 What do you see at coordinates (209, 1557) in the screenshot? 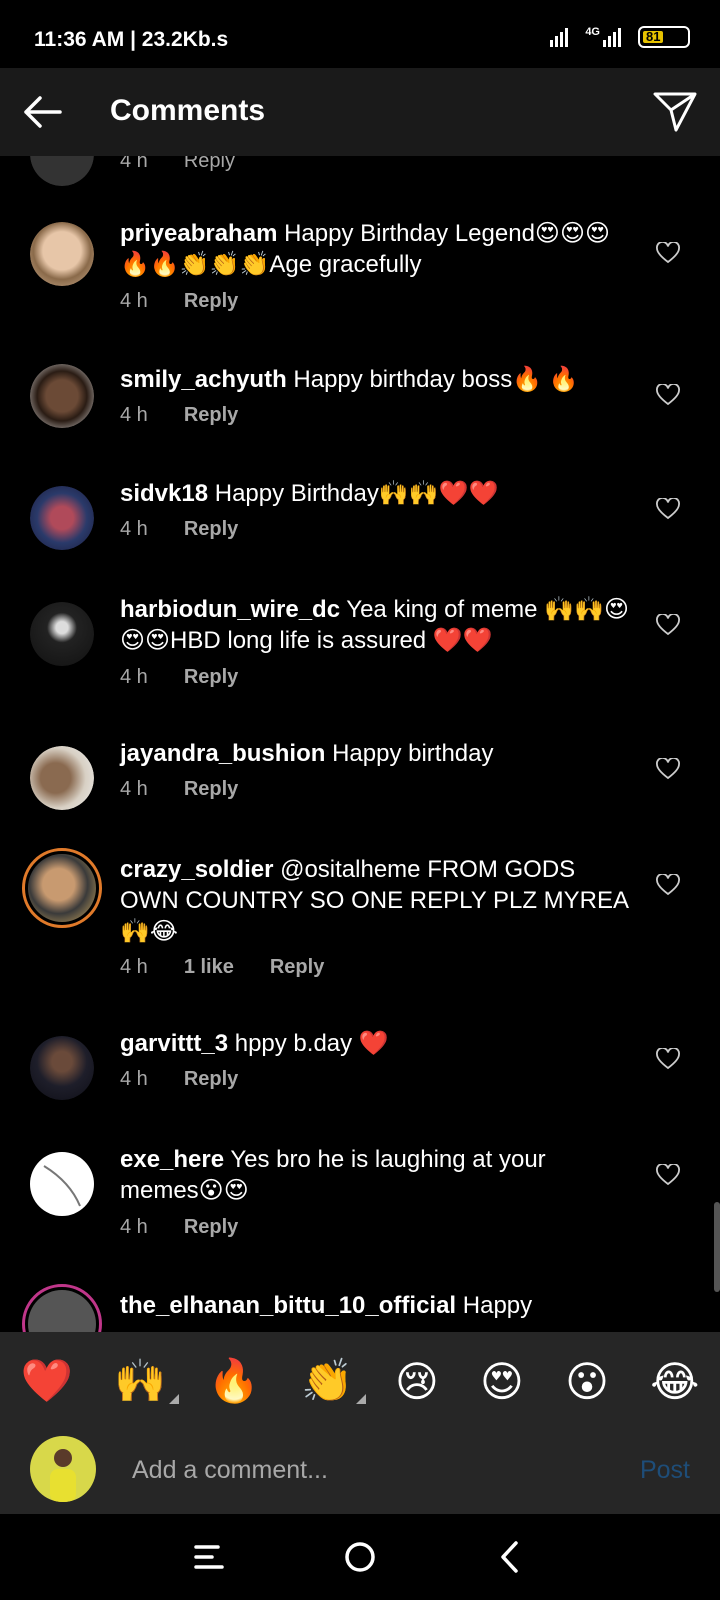
I see `recents-menu-icon` at bounding box center [209, 1557].